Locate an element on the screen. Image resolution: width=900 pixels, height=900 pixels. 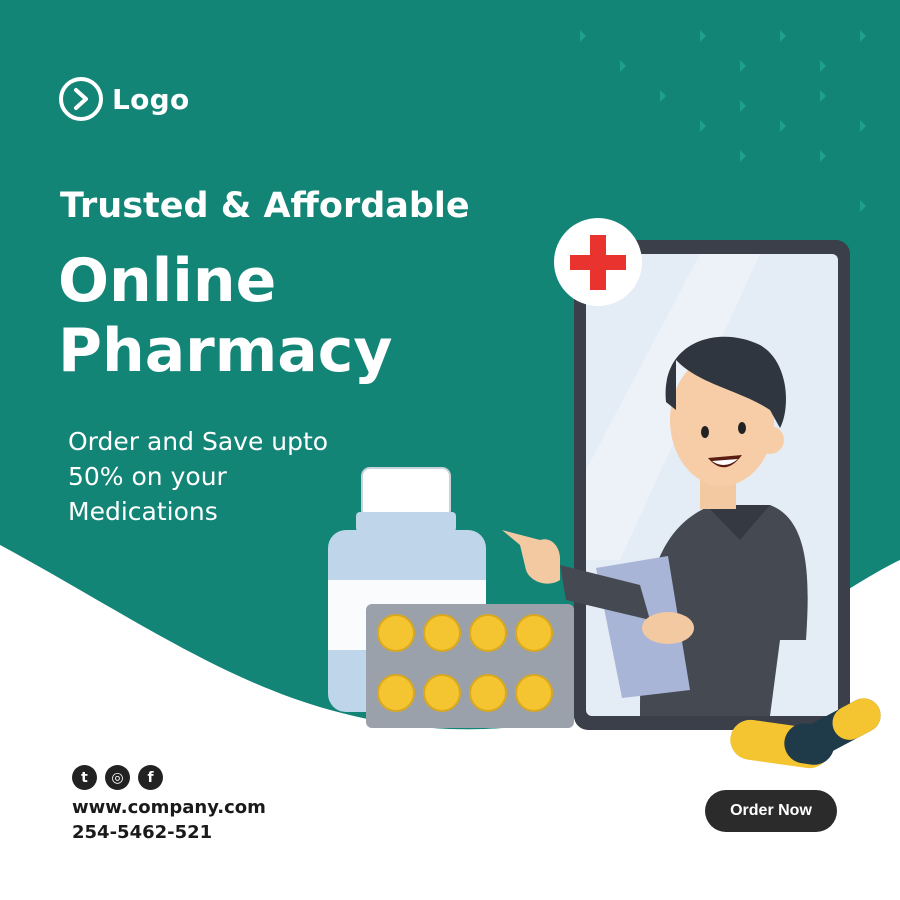
phone-number: 254-5462-521 is located at coordinates (169, 832).